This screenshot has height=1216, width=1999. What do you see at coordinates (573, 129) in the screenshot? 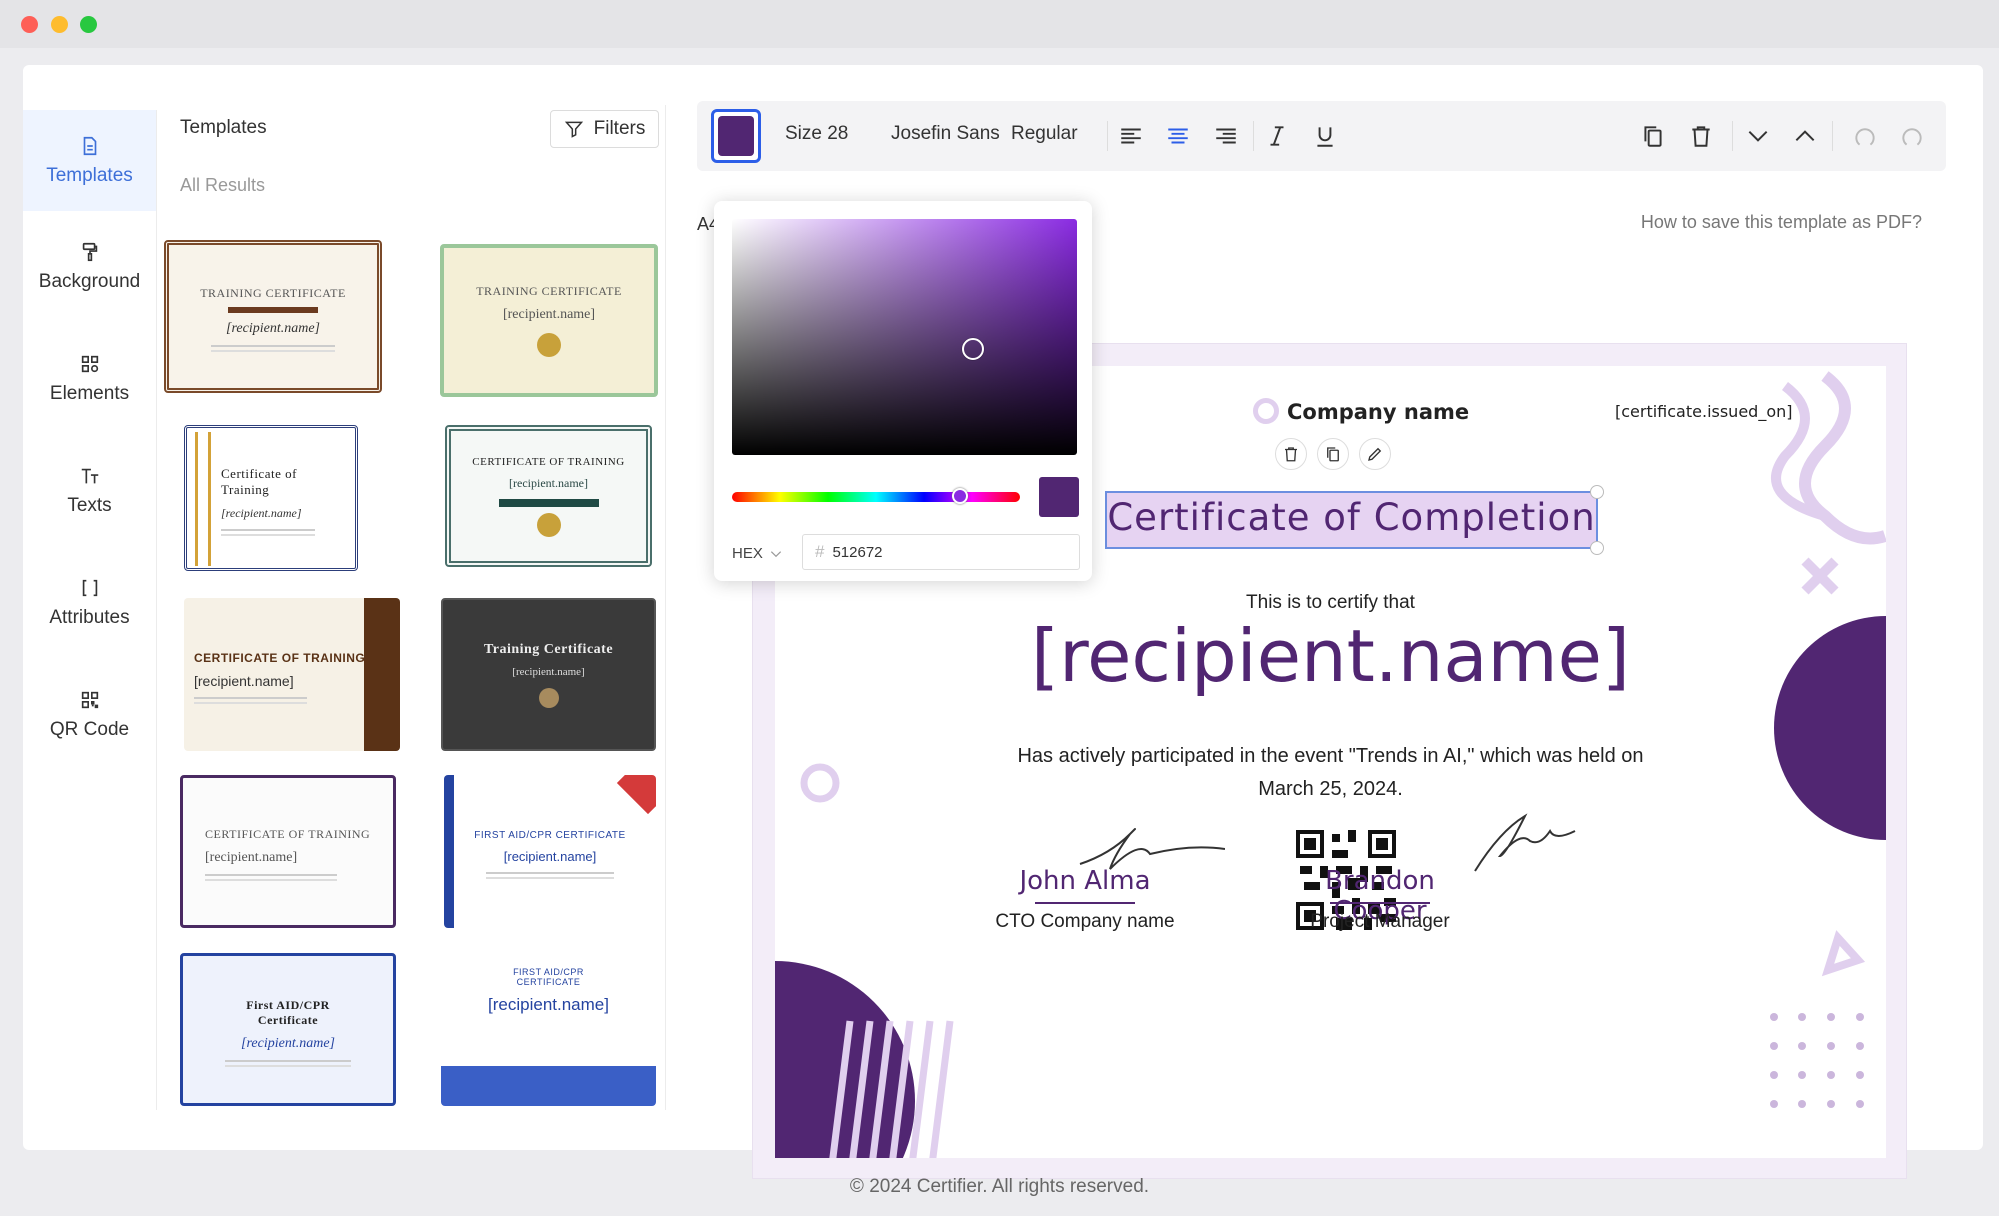
I see `filter-icon` at bounding box center [573, 129].